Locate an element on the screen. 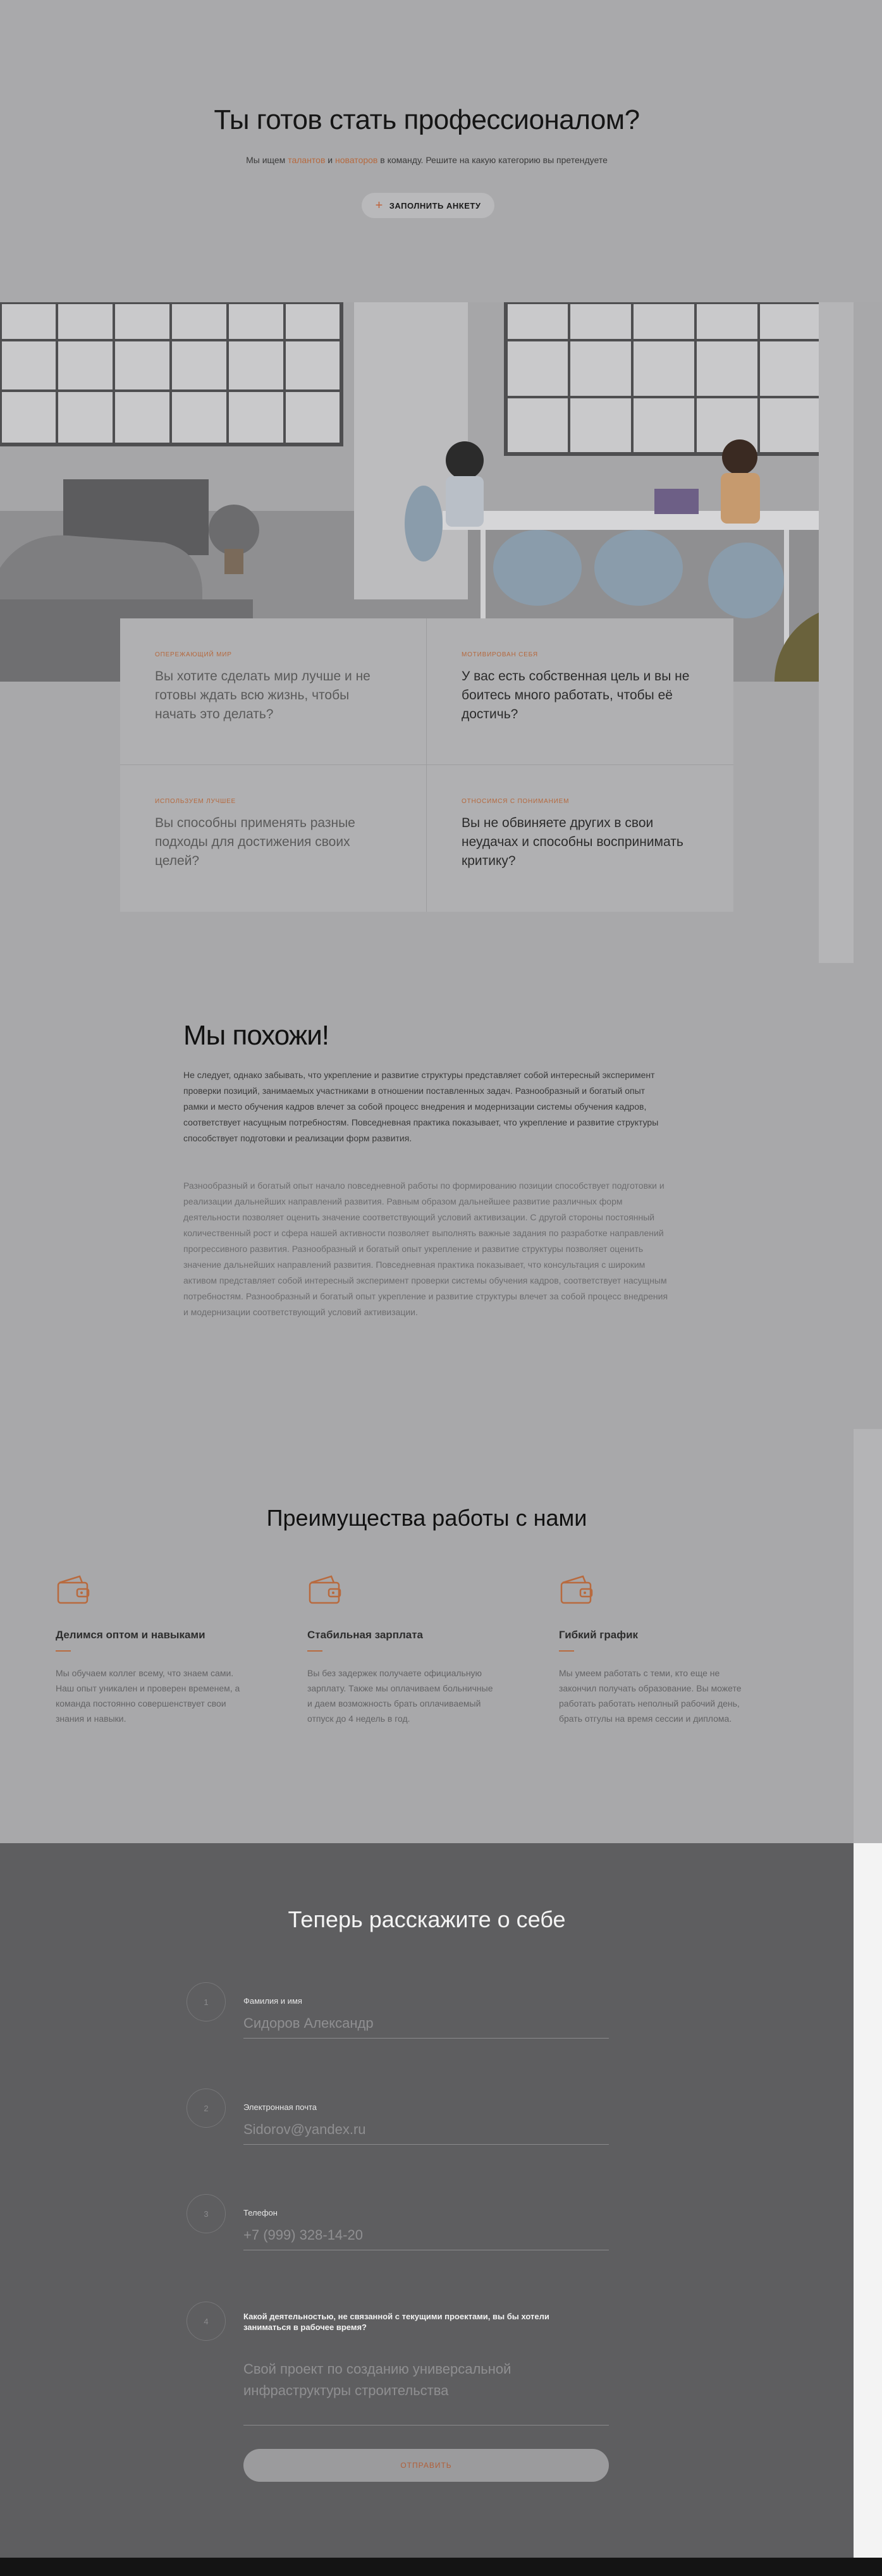 This screenshot has width=882, height=2576. talents-link: талантов is located at coordinates (306, 160).